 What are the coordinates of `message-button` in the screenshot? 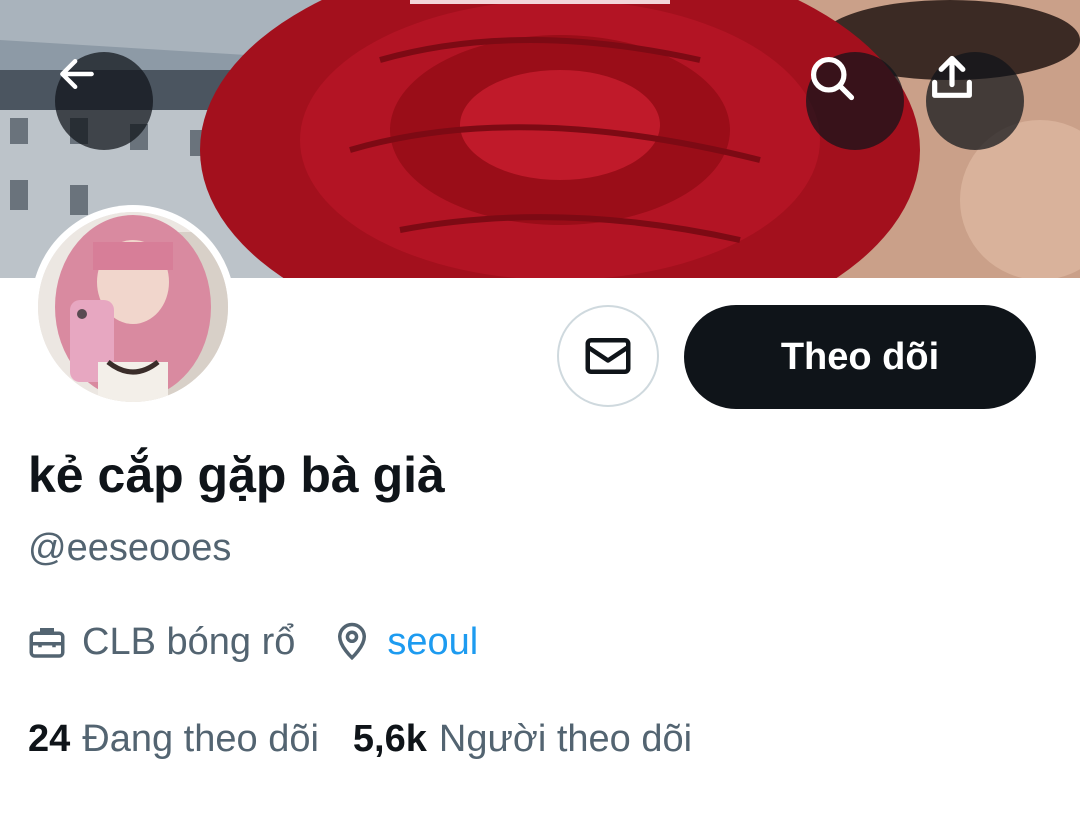 It's located at (608, 356).